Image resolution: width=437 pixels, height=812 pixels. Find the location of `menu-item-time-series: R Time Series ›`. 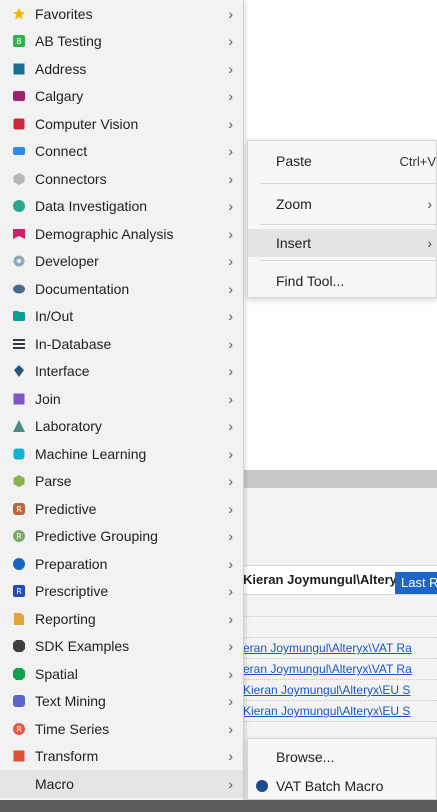

menu-item-time-series: R Time Series › is located at coordinates (121, 729).